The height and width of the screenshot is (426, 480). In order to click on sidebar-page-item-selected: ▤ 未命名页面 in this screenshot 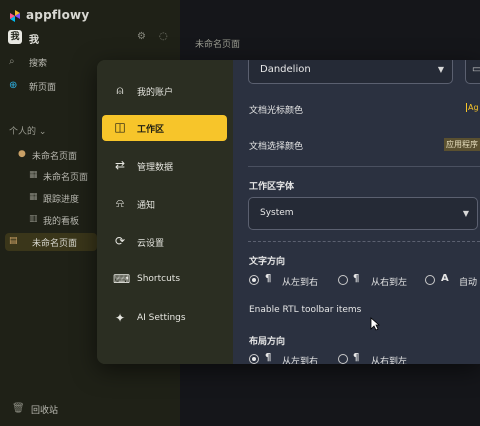, I will do `click(51, 242)`.